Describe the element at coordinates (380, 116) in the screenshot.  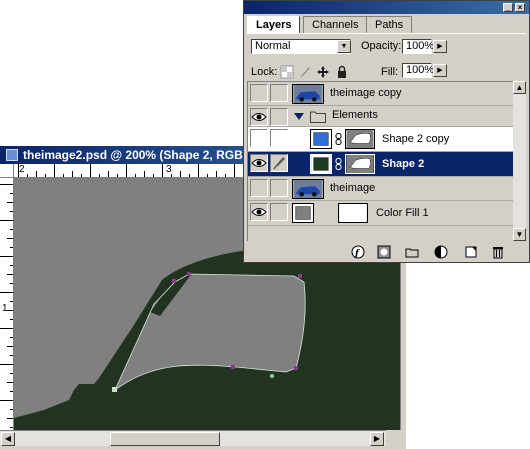
I see `layer-row-elements-group: Elements` at that location.